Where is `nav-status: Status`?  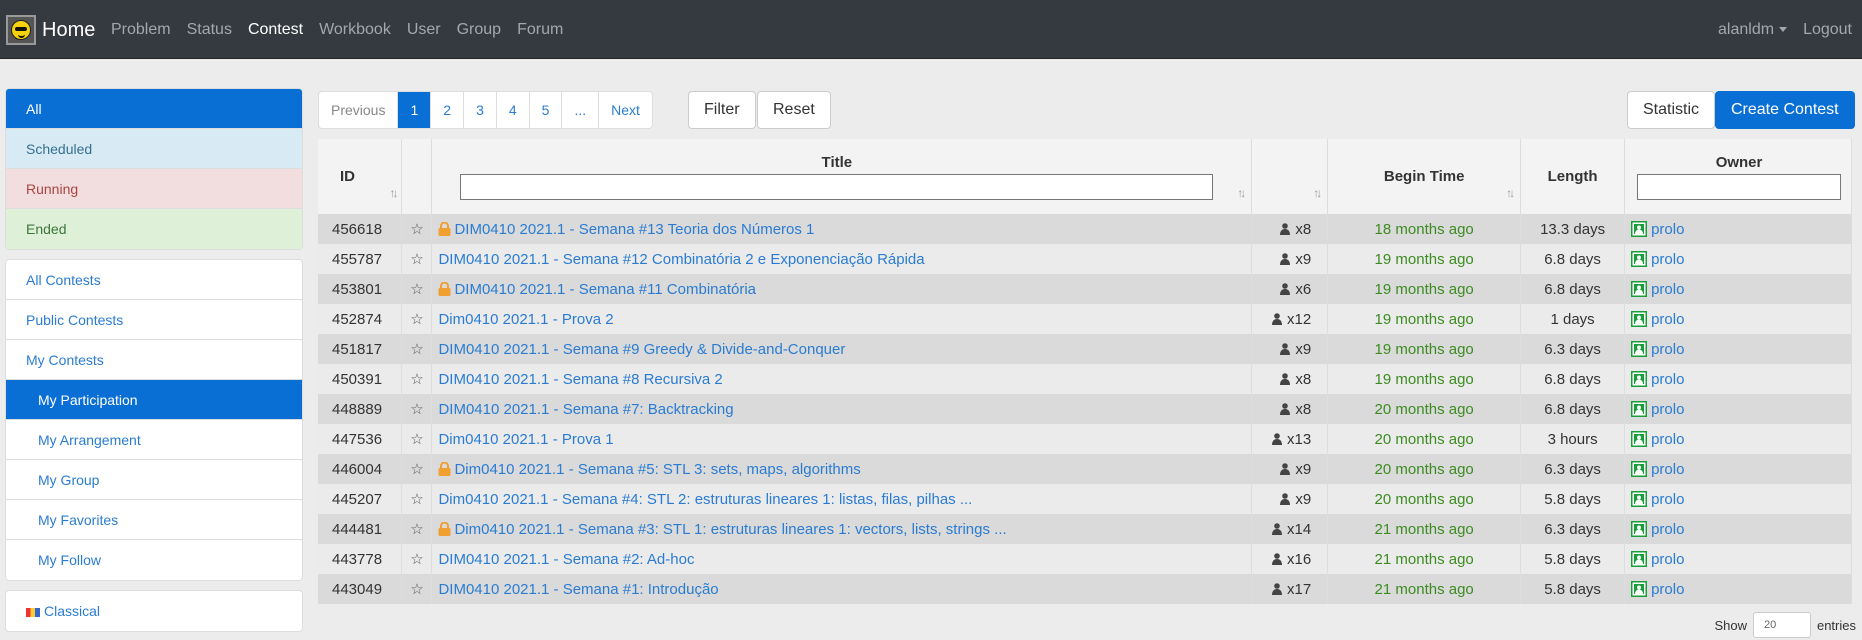 nav-status: Status is located at coordinates (209, 30).